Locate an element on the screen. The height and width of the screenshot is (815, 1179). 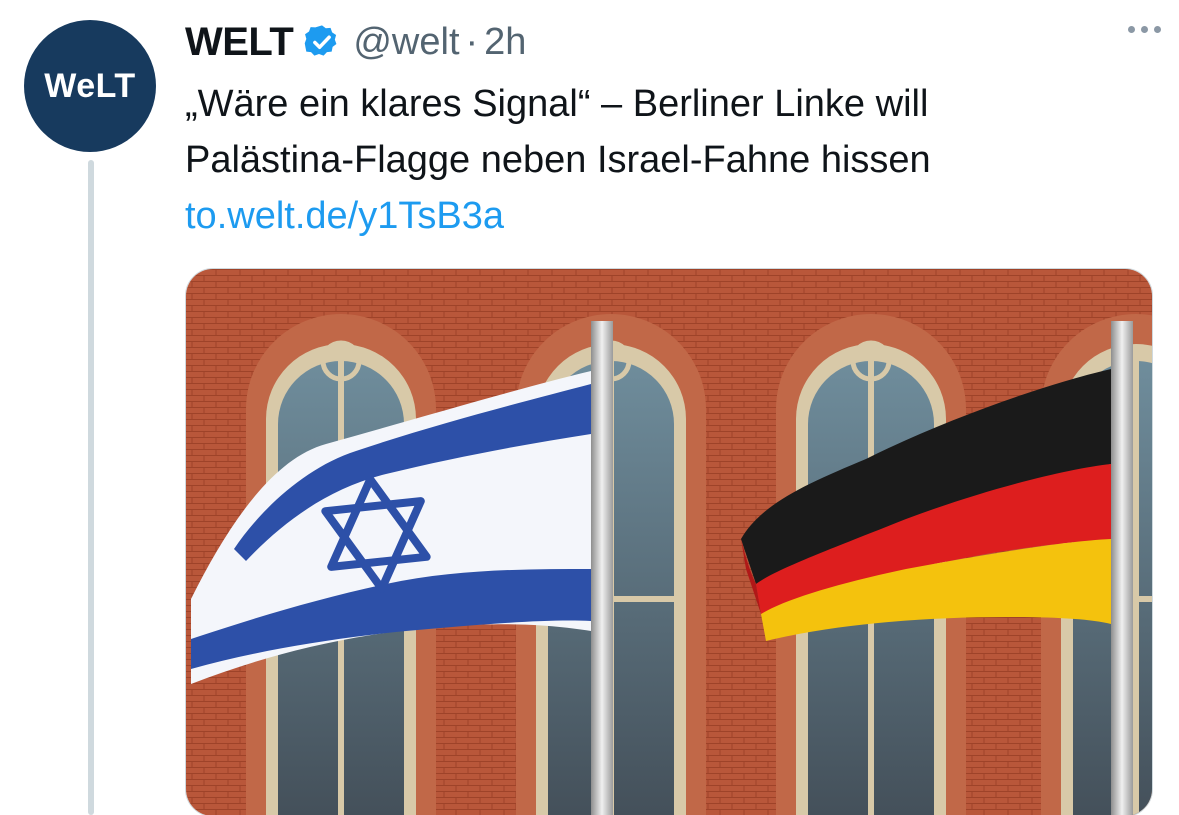
tweet-link: to.welt.de/y1TsB3a is located at coordinates (344, 216).